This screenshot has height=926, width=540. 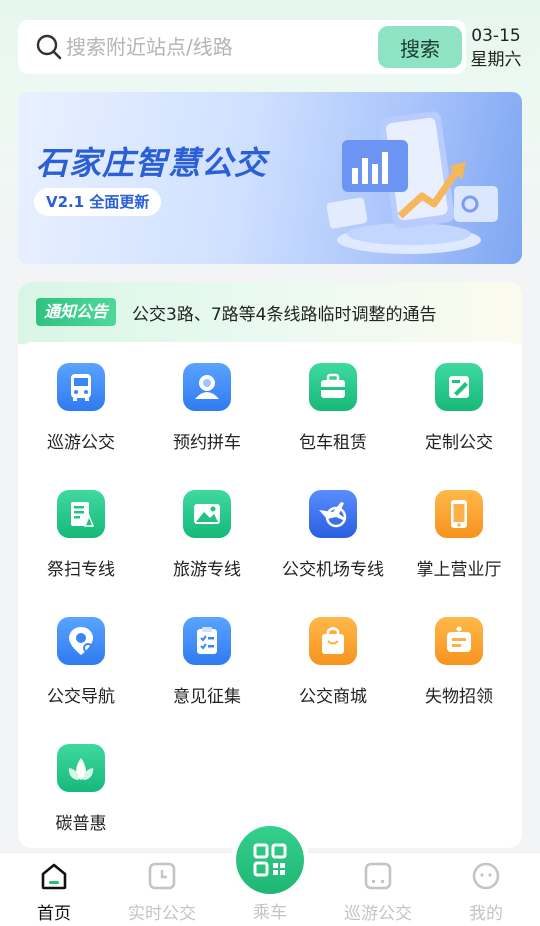 What do you see at coordinates (412, 182) in the screenshot?
I see `banner-illustration` at bounding box center [412, 182].